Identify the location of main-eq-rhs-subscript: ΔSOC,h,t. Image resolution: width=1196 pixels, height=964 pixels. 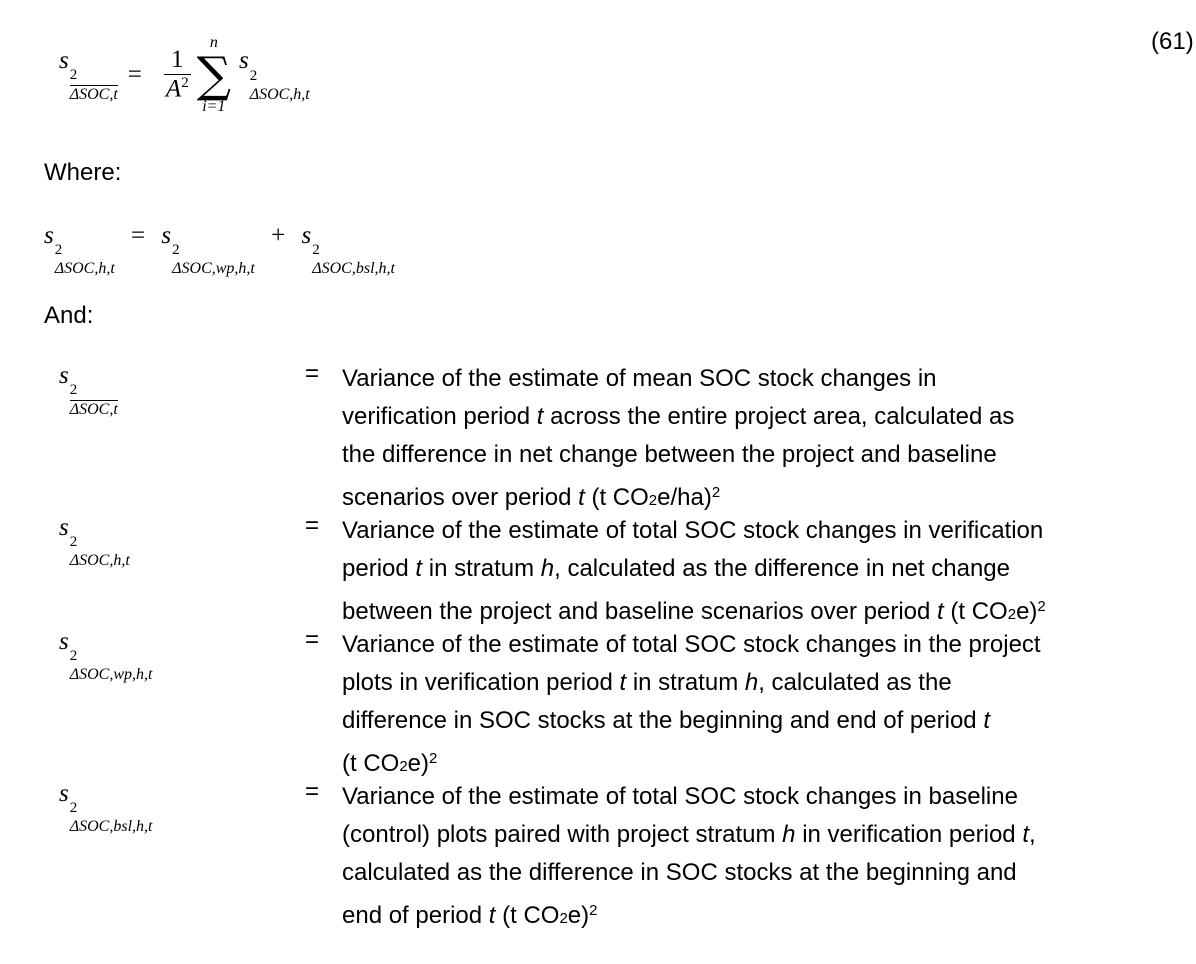
(279, 94).